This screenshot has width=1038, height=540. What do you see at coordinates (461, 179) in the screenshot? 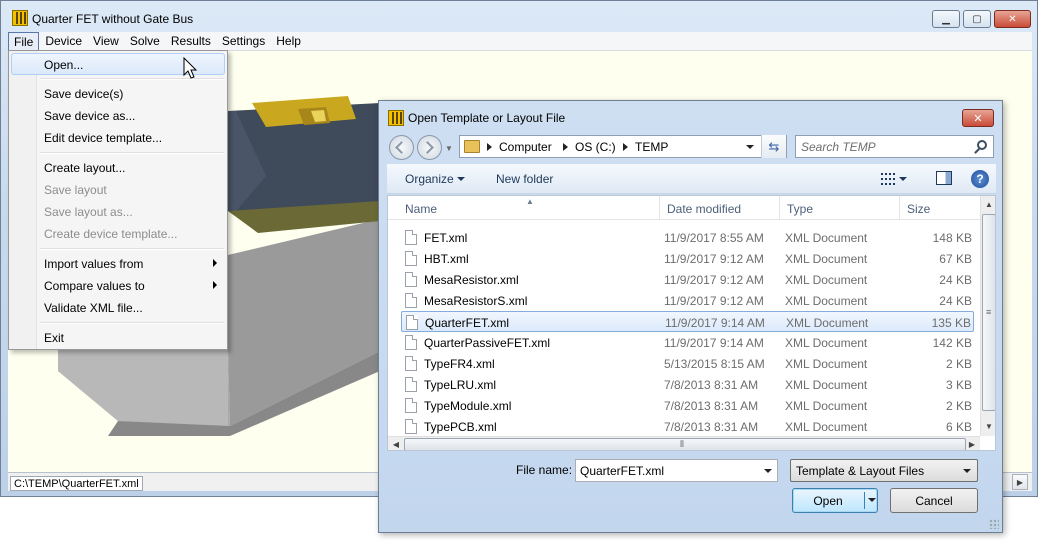
I see `organize-dropdown-icon` at bounding box center [461, 179].